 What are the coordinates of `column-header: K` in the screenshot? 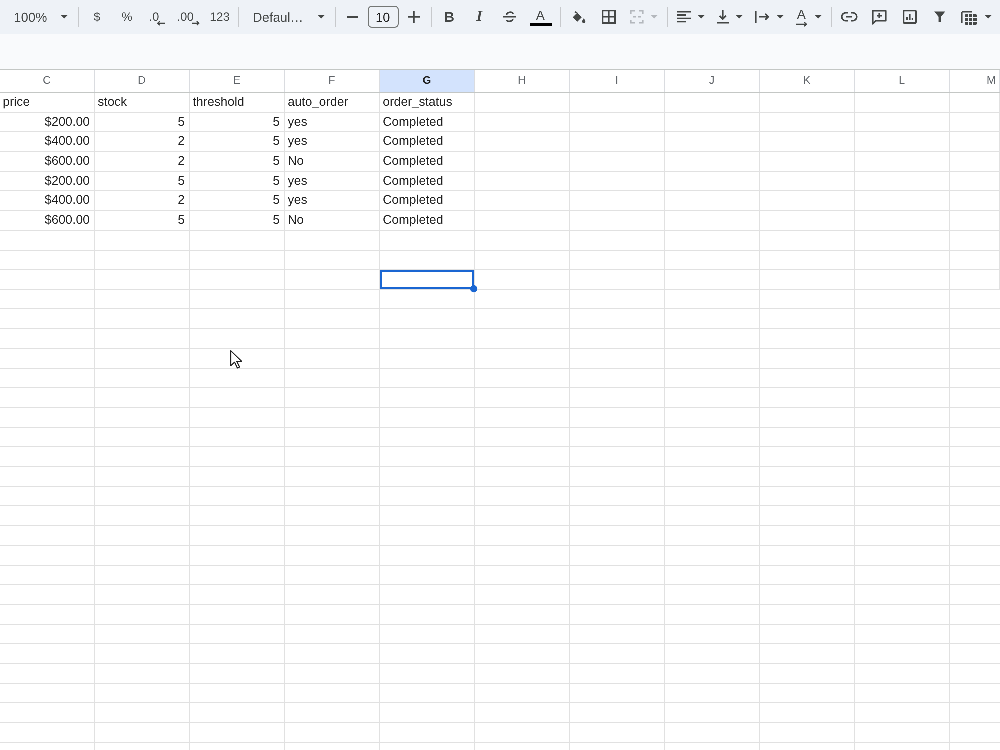 It's located at (807, 81).